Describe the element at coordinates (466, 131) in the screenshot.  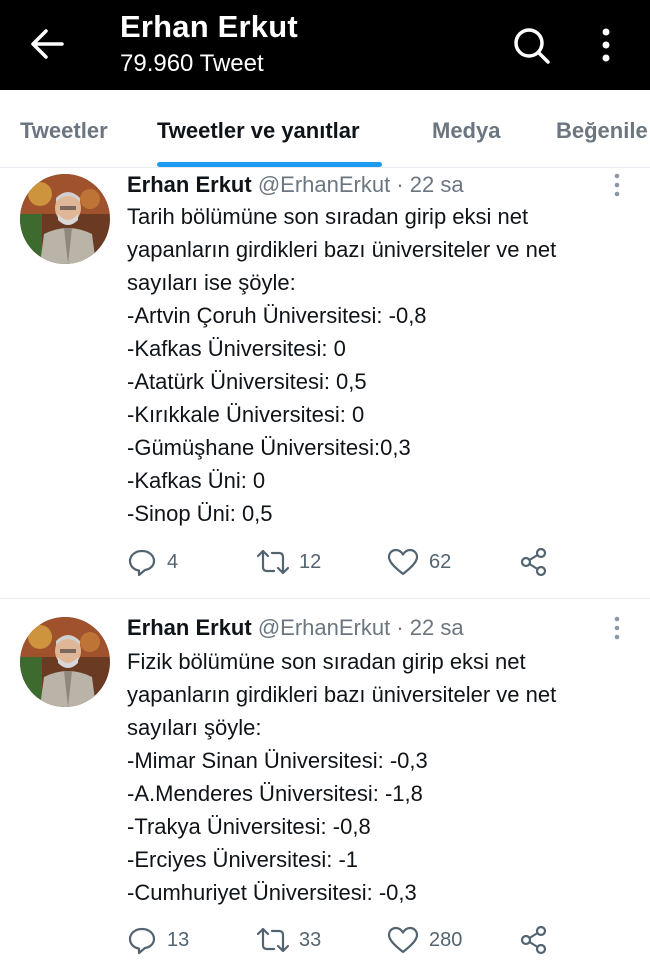
I see `tab-media: Medya` at that location.